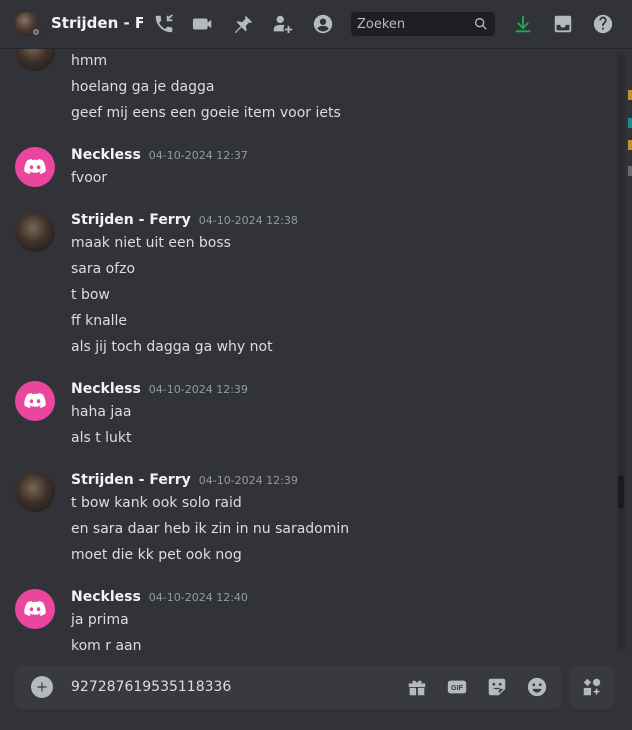 This screenshot has width=632, height=730. What do you see at coordinates (156, 555) in the screenshot?
I see `message-text: moet die kk pet ook nog` at bounding box center [156, 555].